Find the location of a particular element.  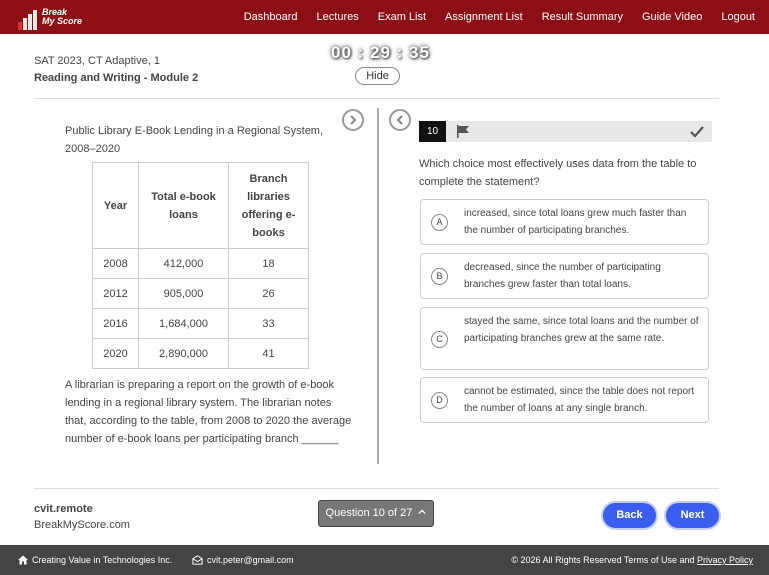

nav-assignment-list: Assignment List is located at coordinates (484, 17).